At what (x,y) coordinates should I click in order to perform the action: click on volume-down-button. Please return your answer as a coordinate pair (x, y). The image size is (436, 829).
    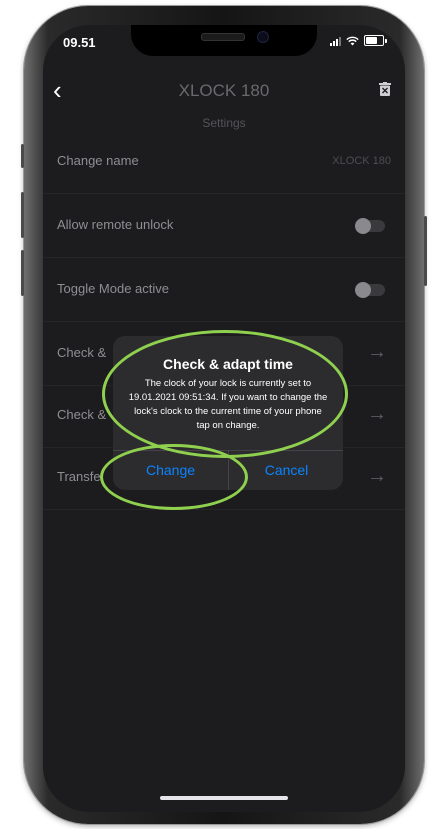
    Looking at the image, I should click on (22, 273).